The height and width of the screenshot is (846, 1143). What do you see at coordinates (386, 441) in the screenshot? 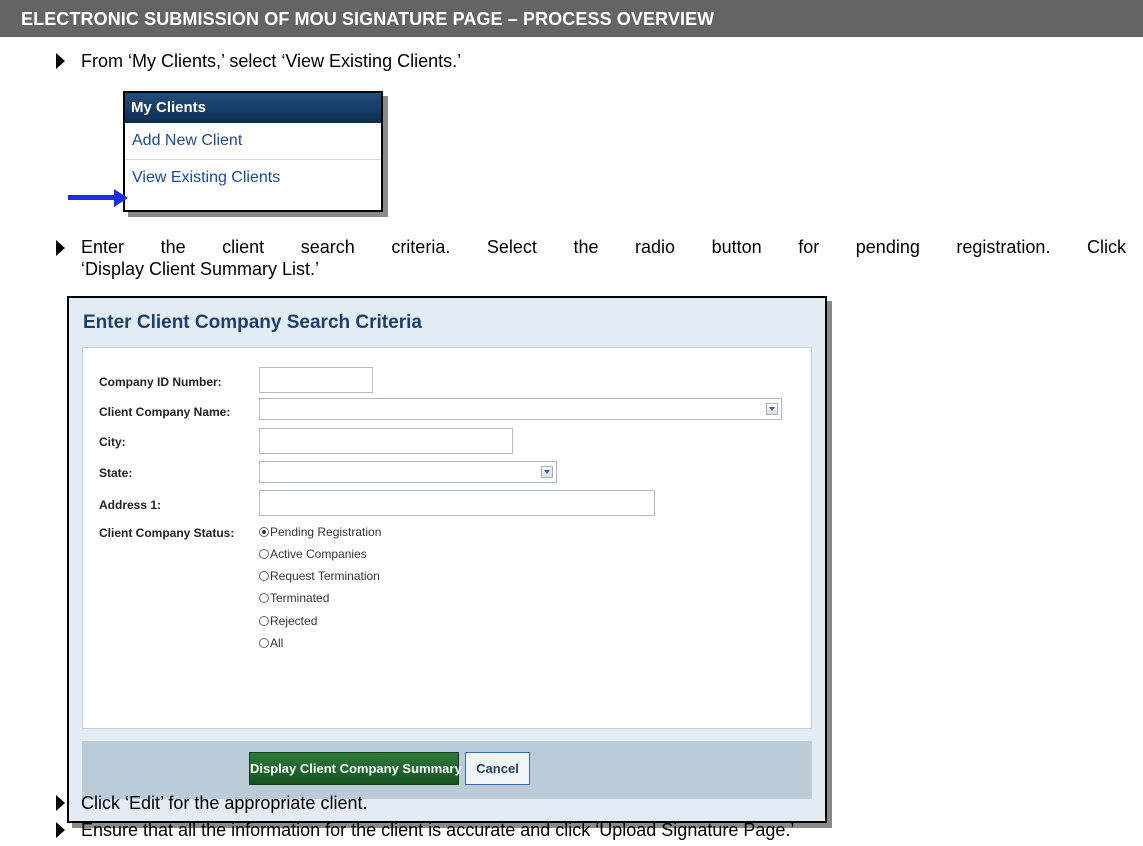
I see `city-input` at bounding box center [386, 441].